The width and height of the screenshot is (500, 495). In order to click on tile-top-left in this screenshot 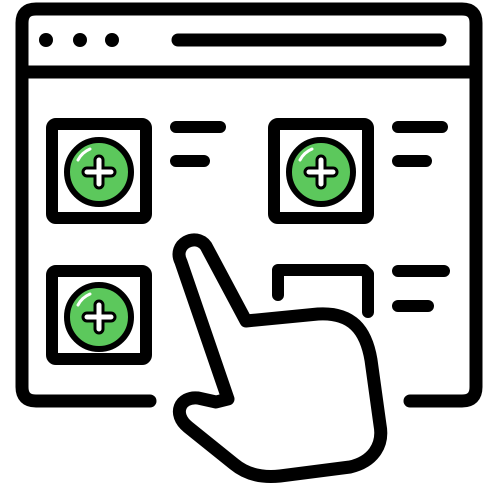, I will do `click(136, 171)`.